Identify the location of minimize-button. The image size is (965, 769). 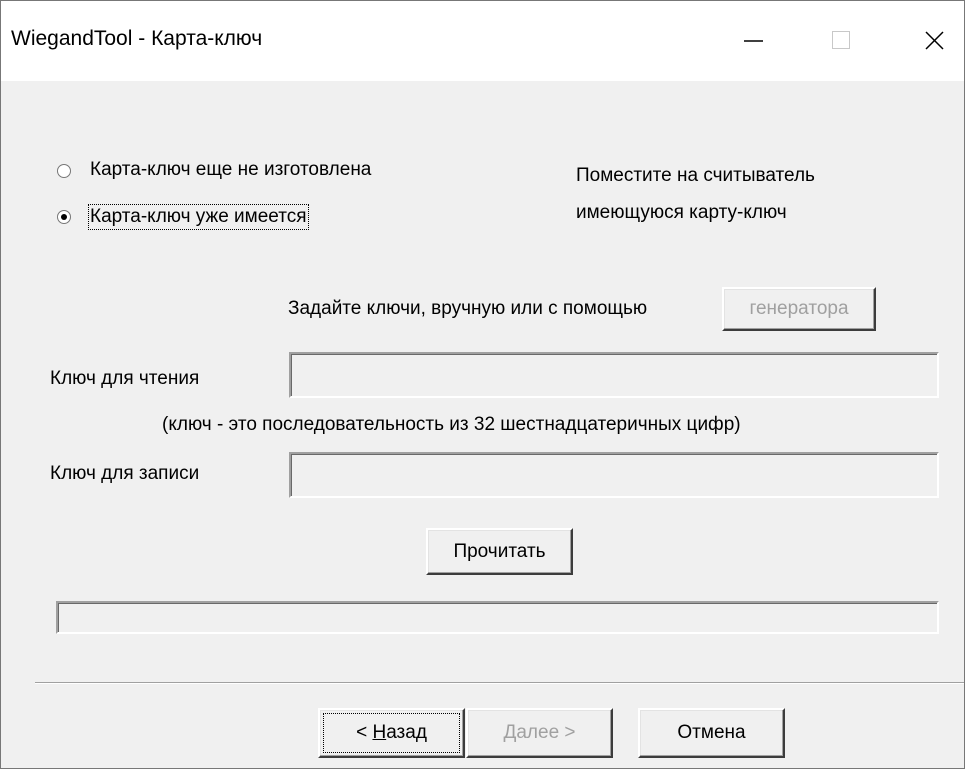
(753, 41).